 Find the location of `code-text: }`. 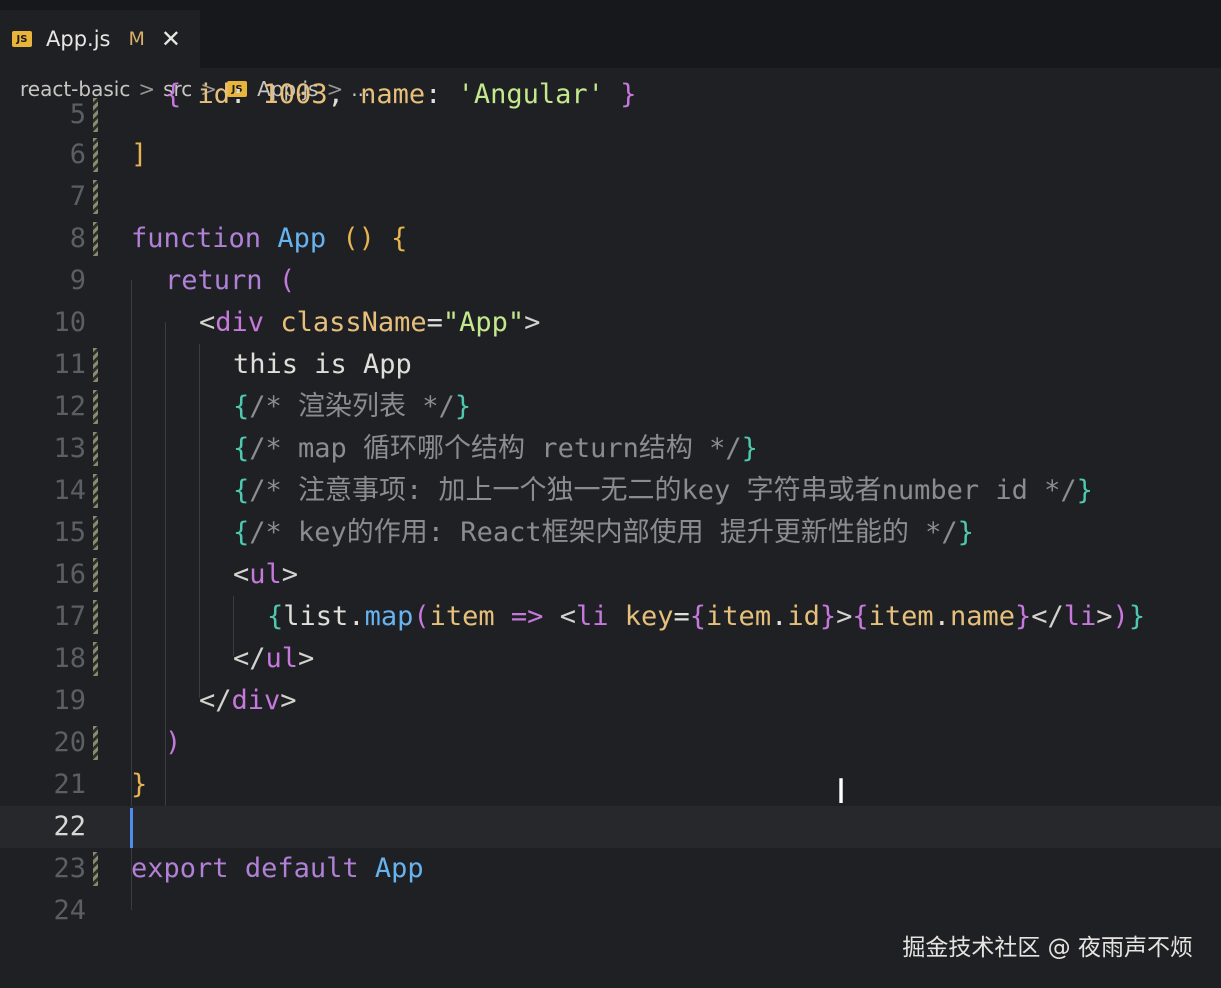

code-text: } is located at coordinates (139, 785).